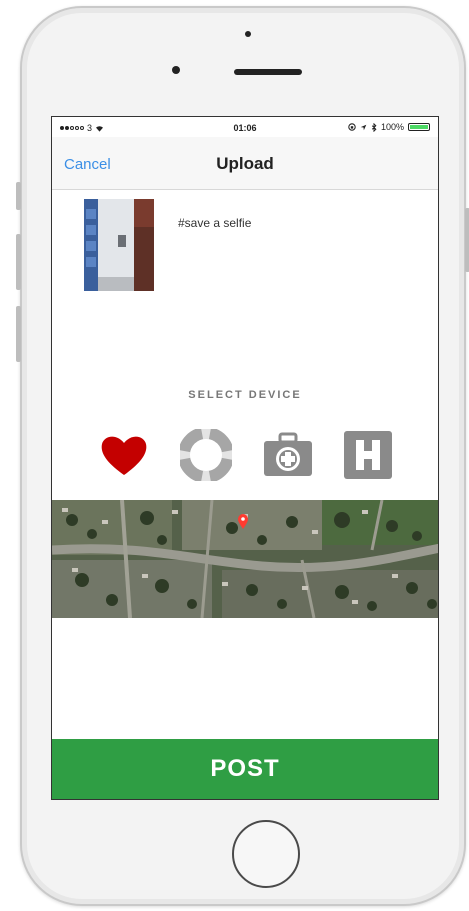 This screenshot has height=911, width=469. I want to click on volume-up-button, so click(18, 262).